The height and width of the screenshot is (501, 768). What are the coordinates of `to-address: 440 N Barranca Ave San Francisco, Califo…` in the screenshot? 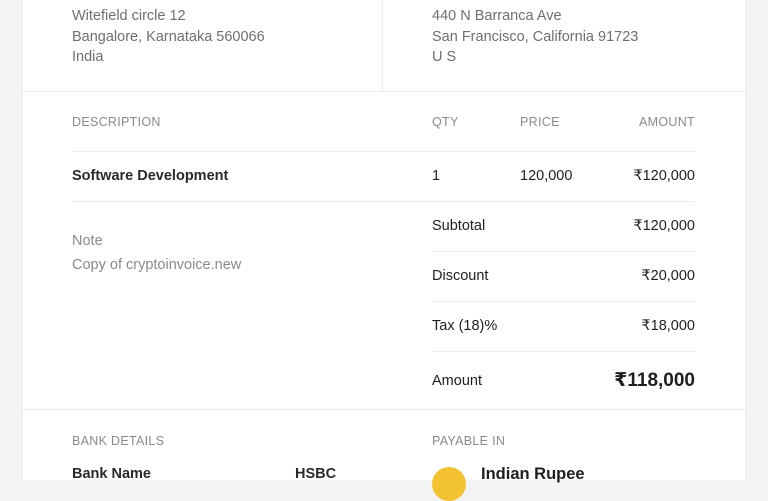 It's located at (535, 37).